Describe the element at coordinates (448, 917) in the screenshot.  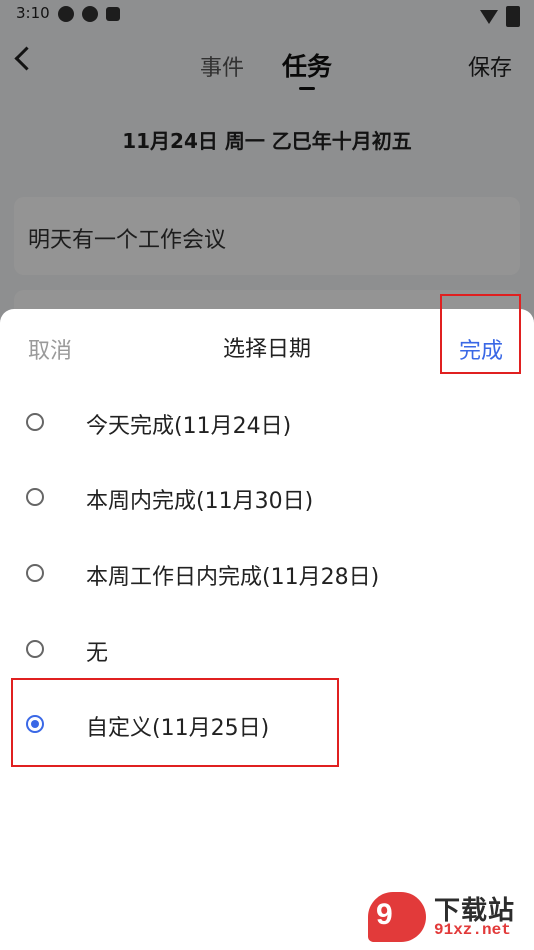
I see `site-watermark: 9 下载站 91xz.net` at that location.